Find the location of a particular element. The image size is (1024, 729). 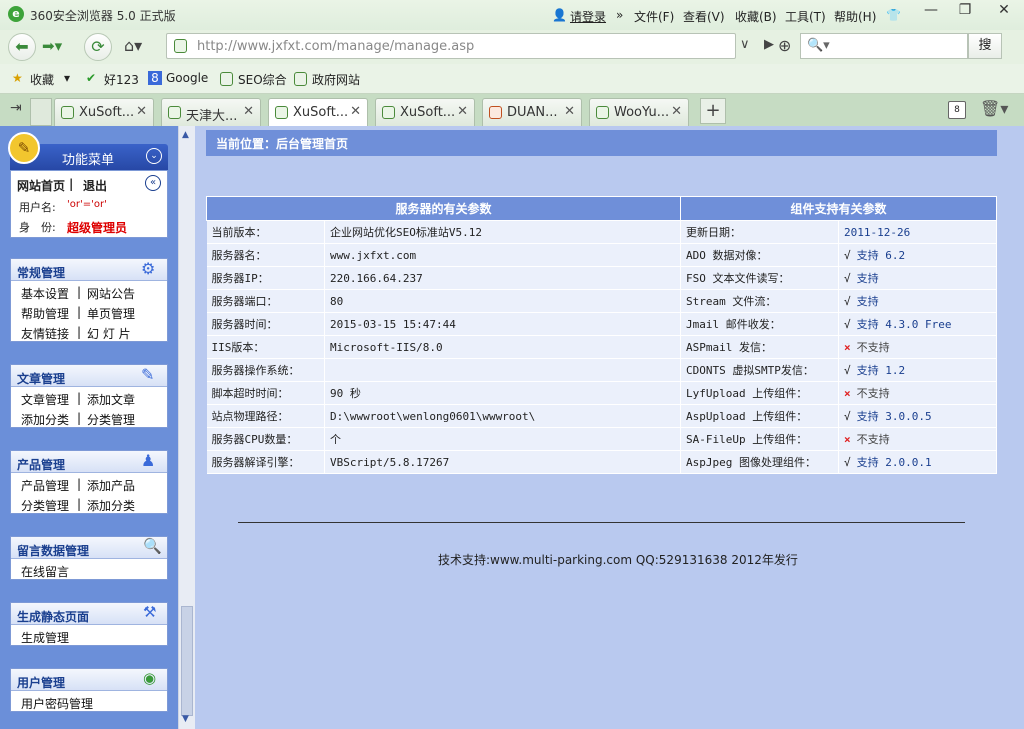

server-param-label: 服务器时间： is located at coordinates (265, 324).